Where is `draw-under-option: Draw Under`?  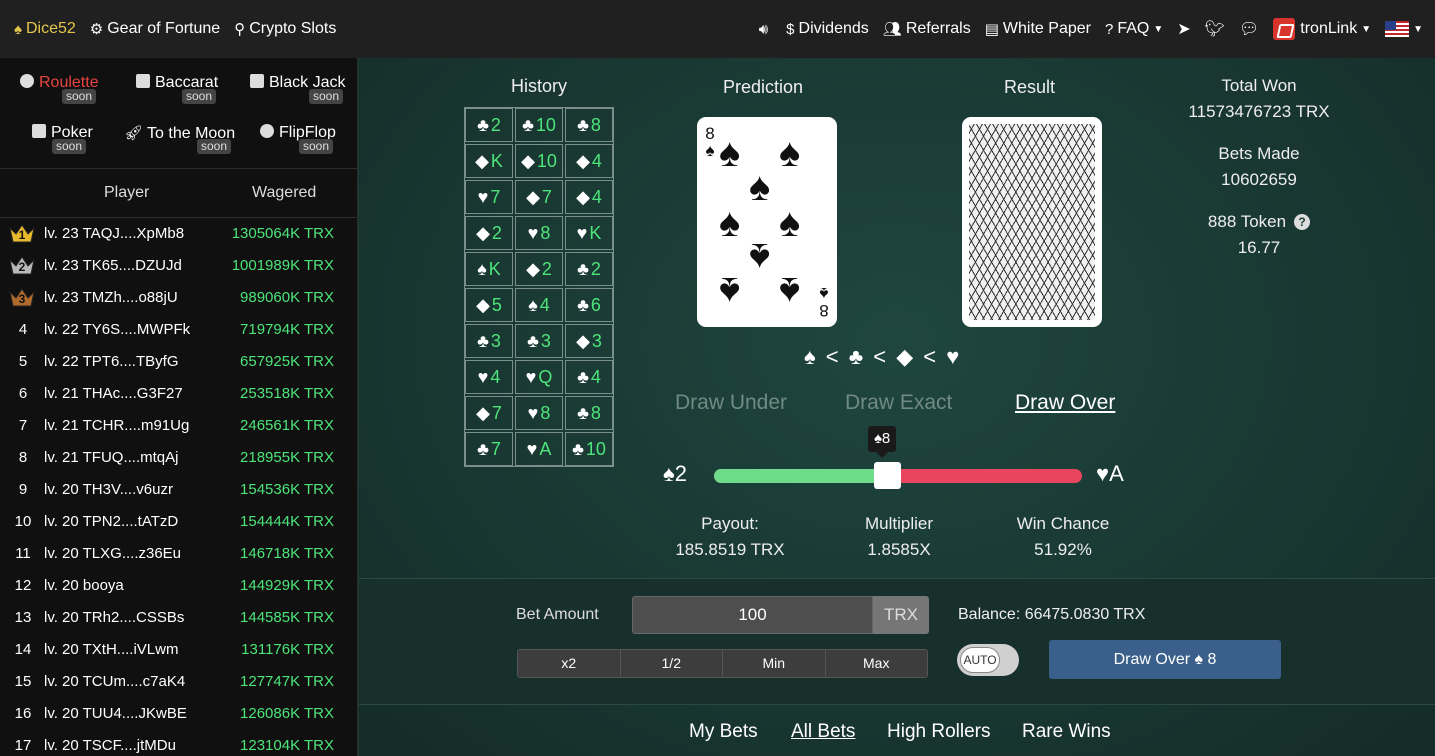 draw-under-option: Draw Under is located at coordinates (731, 403).